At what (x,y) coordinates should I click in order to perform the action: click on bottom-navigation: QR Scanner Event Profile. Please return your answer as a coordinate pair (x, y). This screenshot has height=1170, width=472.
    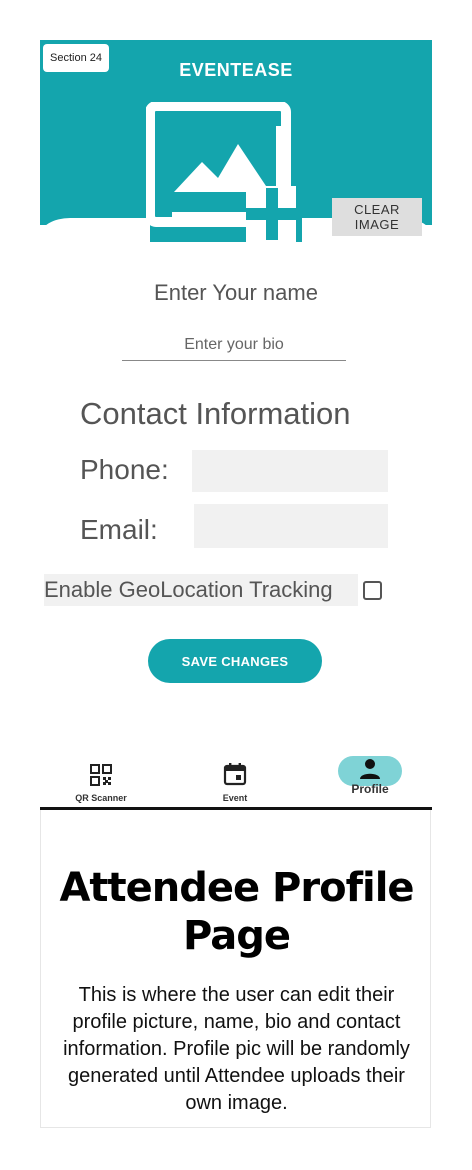
    Looking at the image, I should click on (236, 778).